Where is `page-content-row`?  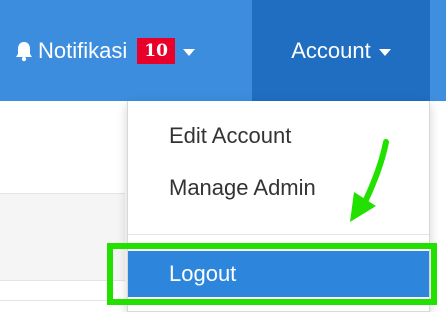 page-content-row is located at coordinates (62, 237).